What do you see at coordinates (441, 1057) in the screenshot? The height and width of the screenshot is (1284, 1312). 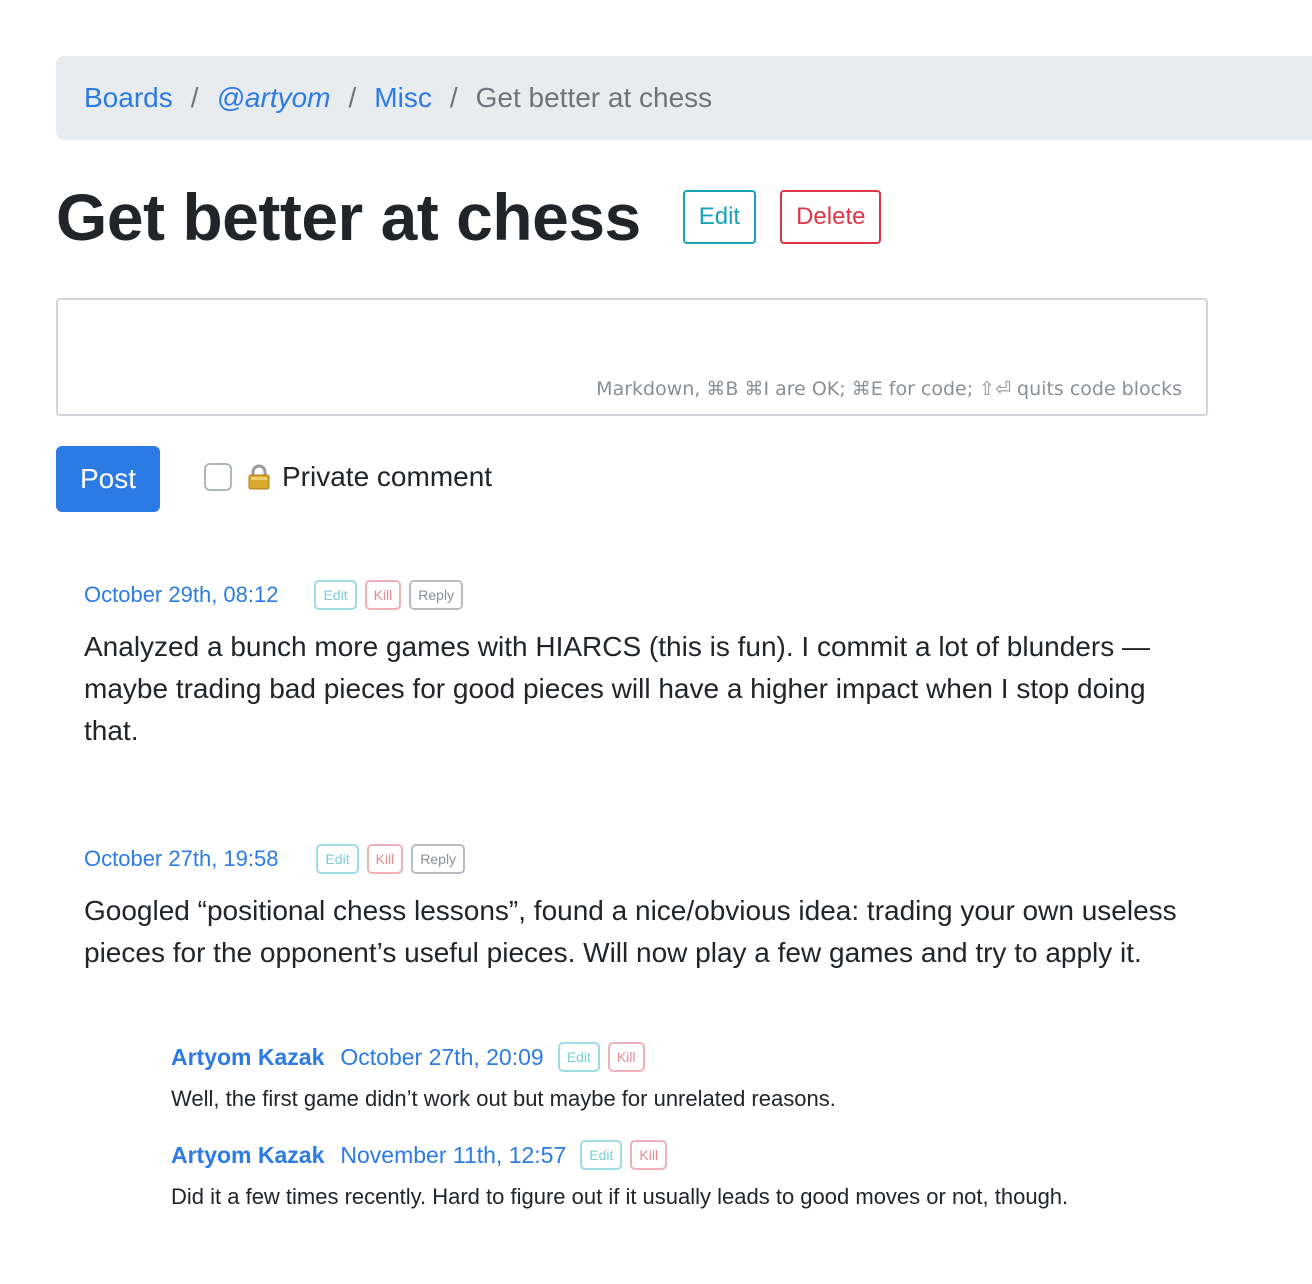 I see `reply-date-link: October 27th, 20:09` at bounding box center [441, 1057].